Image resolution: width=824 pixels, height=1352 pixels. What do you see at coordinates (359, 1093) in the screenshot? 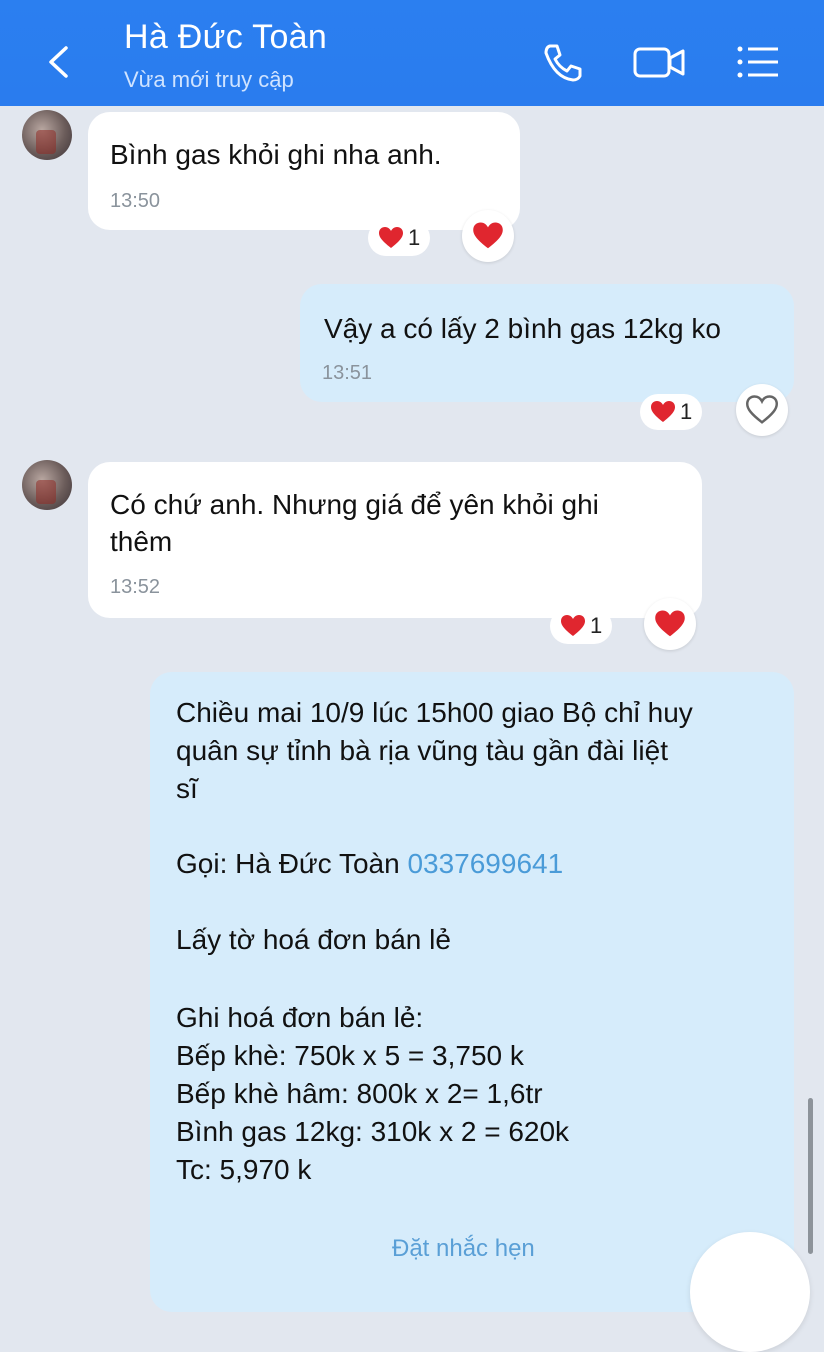
I see `message-text: Bếp khè hâm: 800k x 2= 1,6tr` at bounding box center [359, 1093].